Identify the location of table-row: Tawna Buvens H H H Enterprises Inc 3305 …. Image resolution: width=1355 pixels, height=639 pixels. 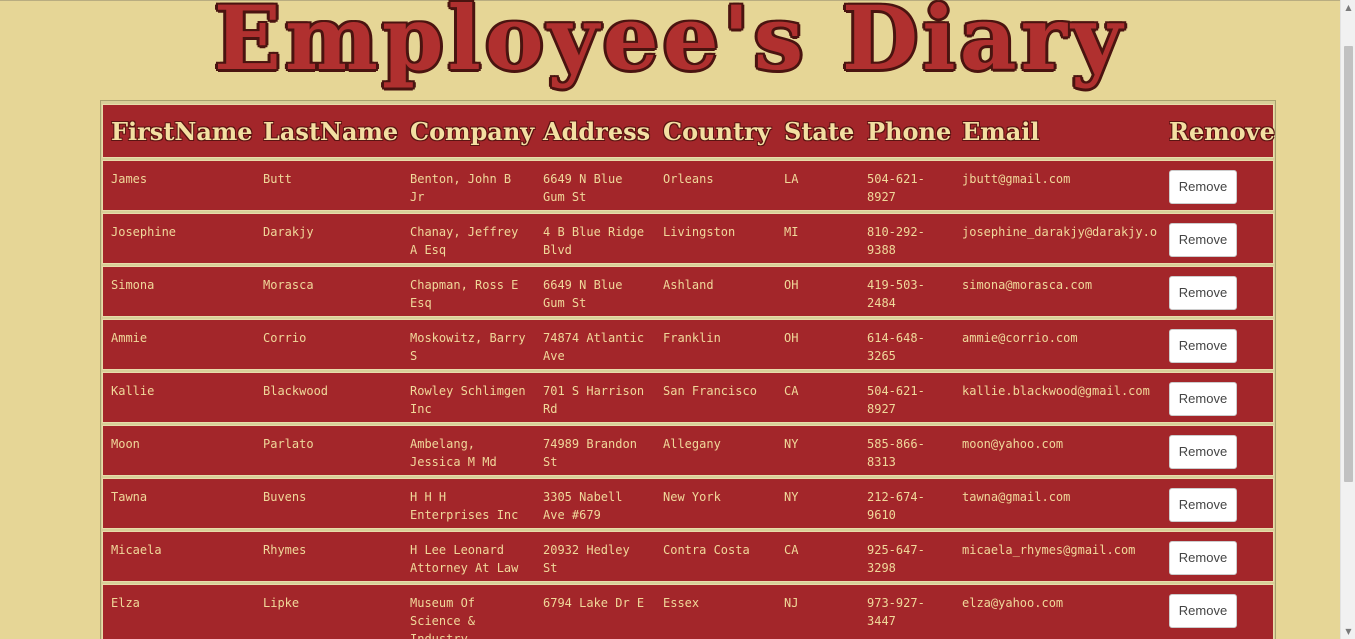
(688, 503).